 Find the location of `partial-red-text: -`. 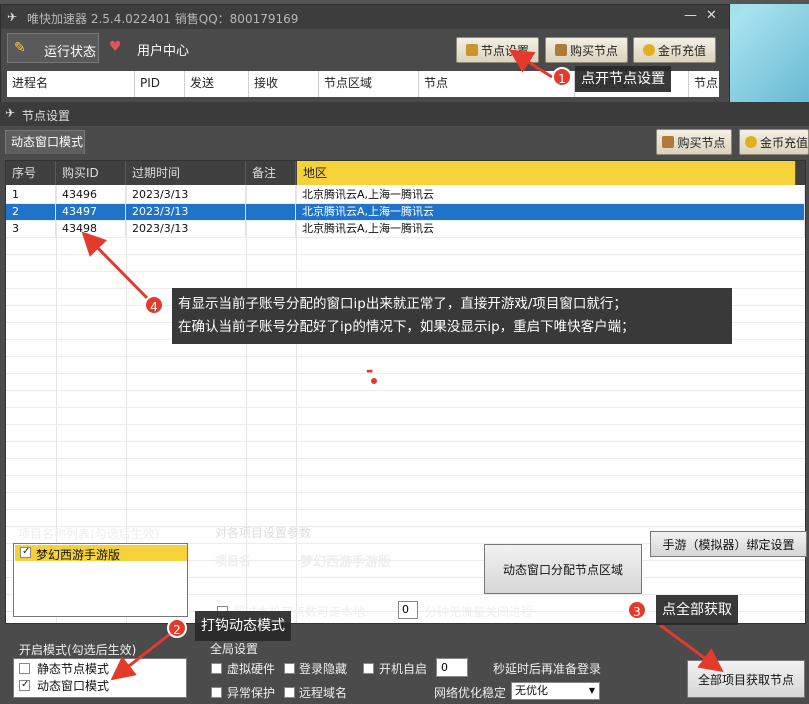

partial-red-text: - is located at coordinates (369, 369).